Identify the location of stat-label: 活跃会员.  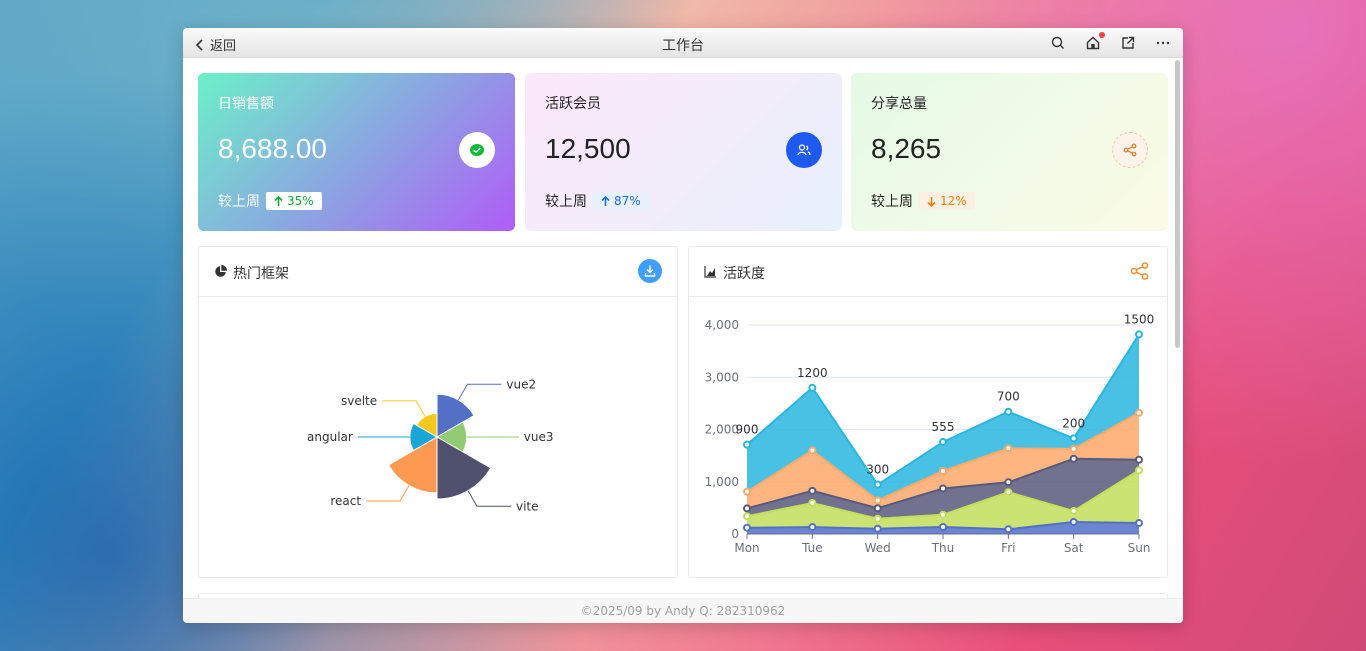
(573, 104).